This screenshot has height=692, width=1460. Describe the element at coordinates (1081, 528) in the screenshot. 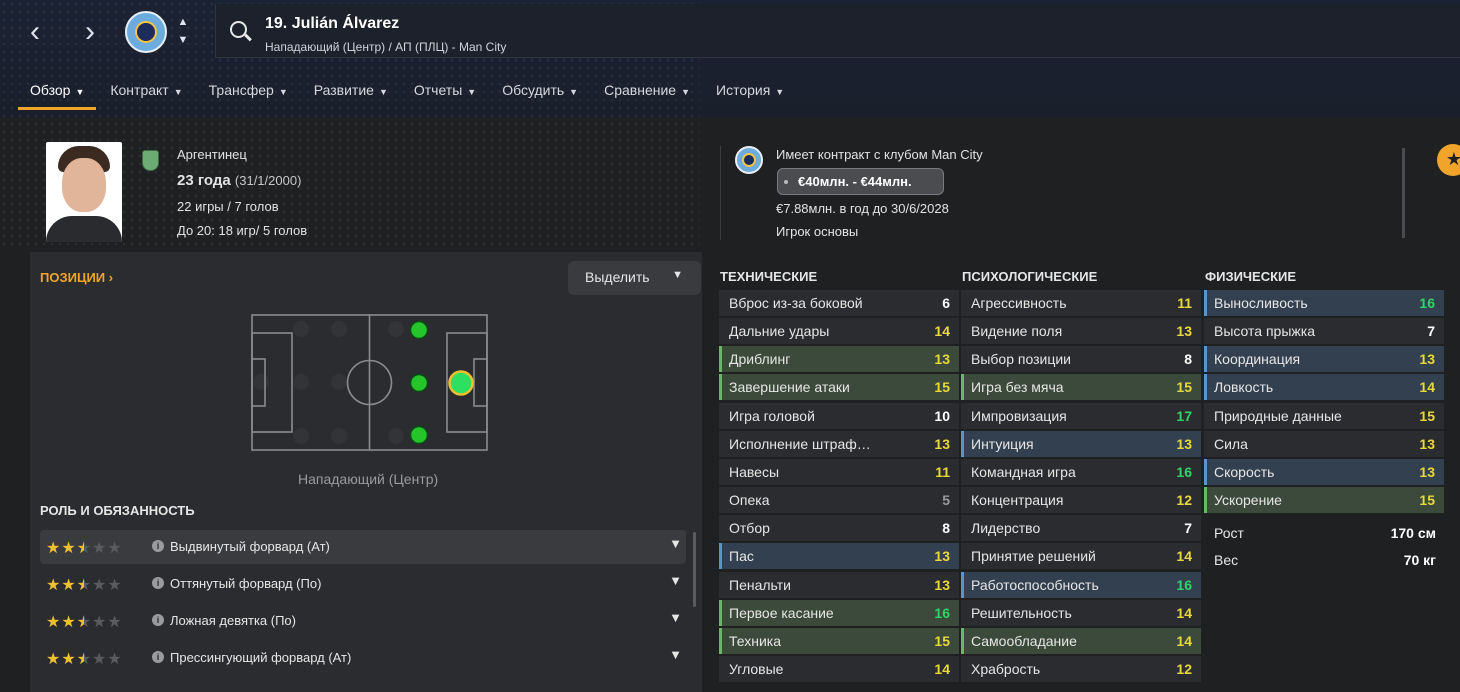

I see `attribute-row: Лидерство 7` at that location.